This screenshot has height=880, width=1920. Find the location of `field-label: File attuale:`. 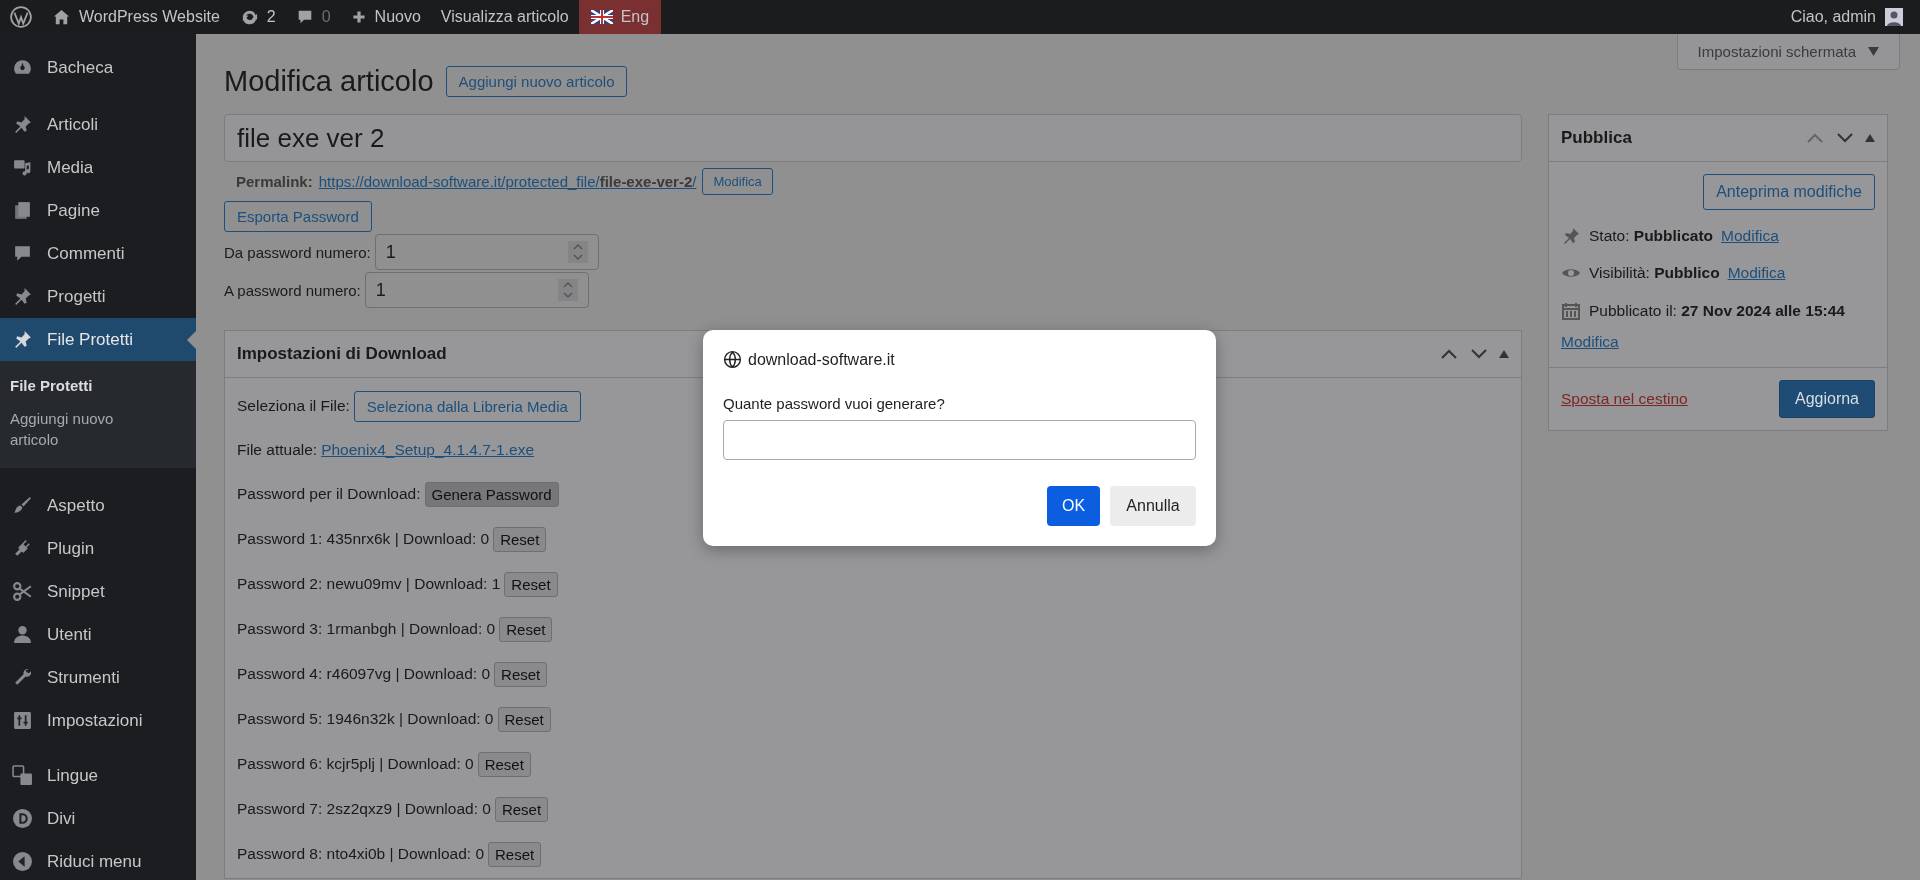

field-label: File attuale: is located at coordinates (277, 450).